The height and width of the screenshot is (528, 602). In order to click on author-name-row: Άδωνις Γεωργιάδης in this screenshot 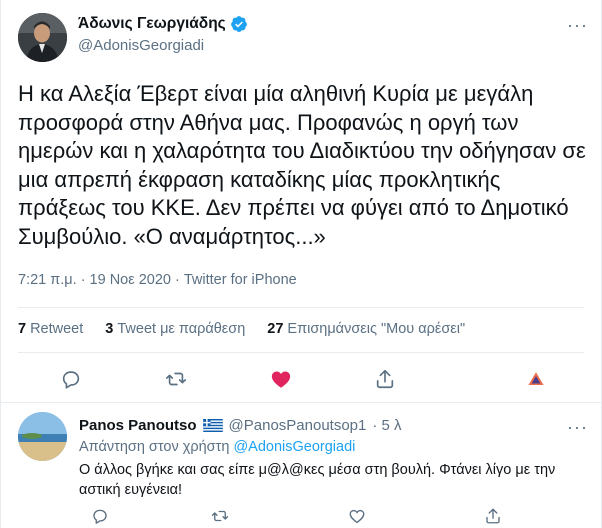, I will do `click(163, 24)`.